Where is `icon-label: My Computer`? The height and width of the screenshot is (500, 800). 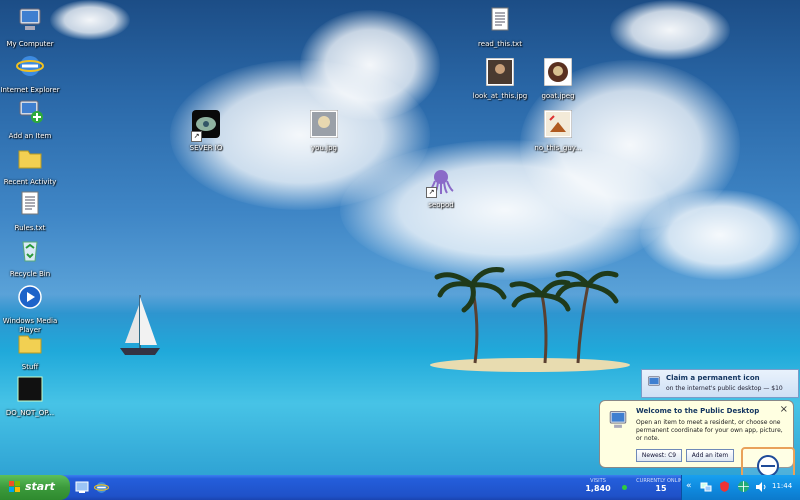 icon-label: My Computer is located at coordinates (30, 44).